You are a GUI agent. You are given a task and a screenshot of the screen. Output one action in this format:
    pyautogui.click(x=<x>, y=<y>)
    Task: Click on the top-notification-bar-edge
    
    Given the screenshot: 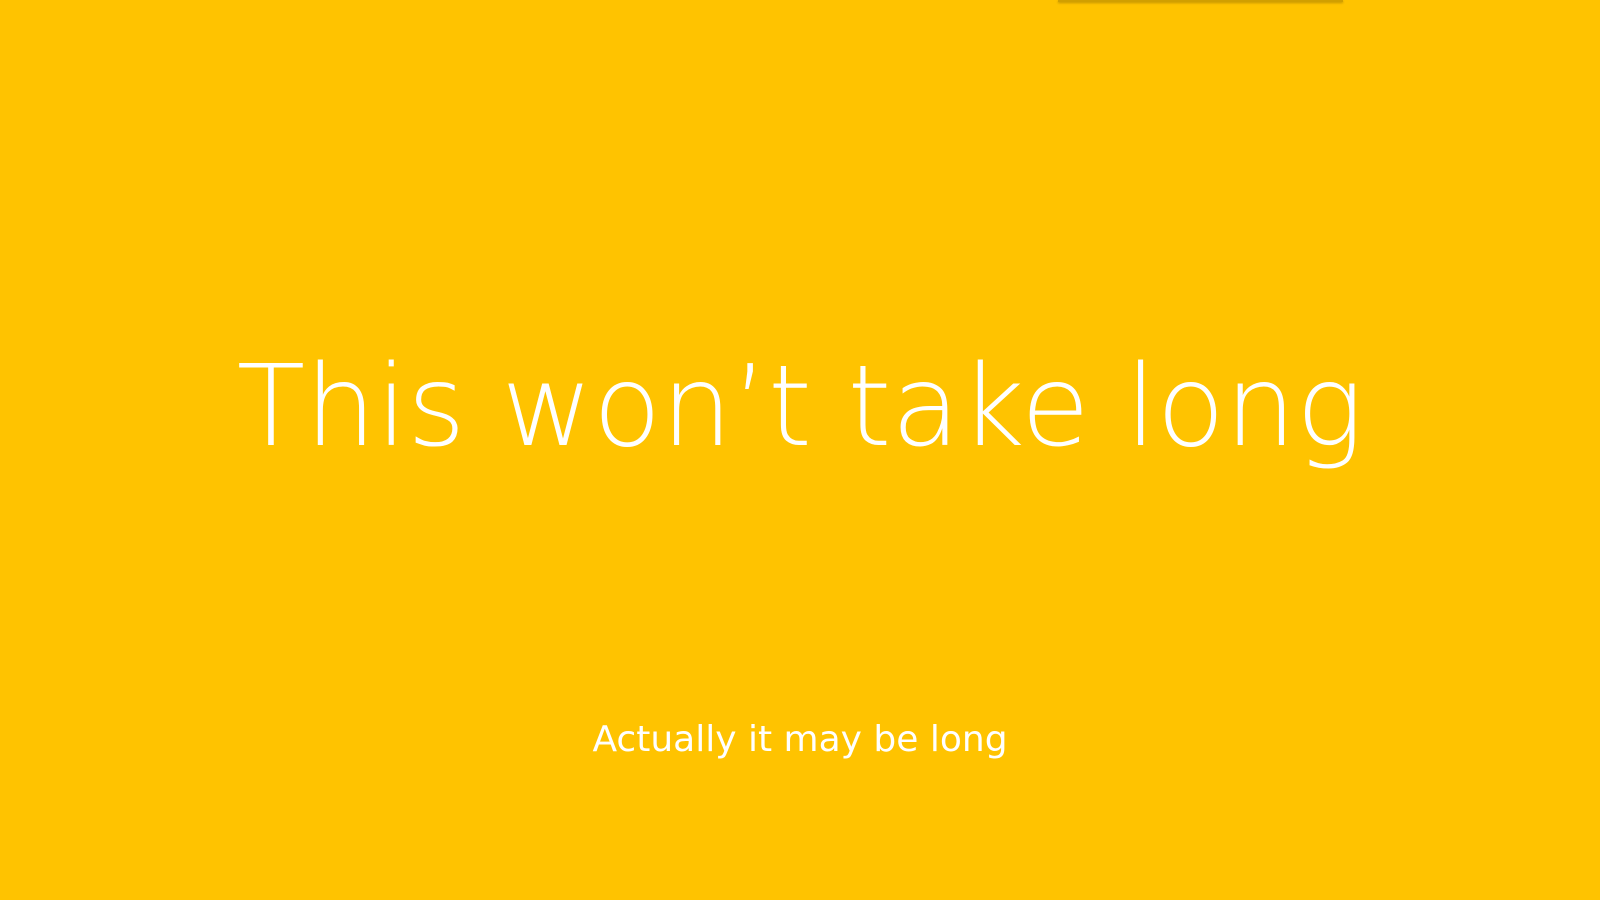 What is the action you would take?
    pyautogui.click(x=1200, y=1)
    